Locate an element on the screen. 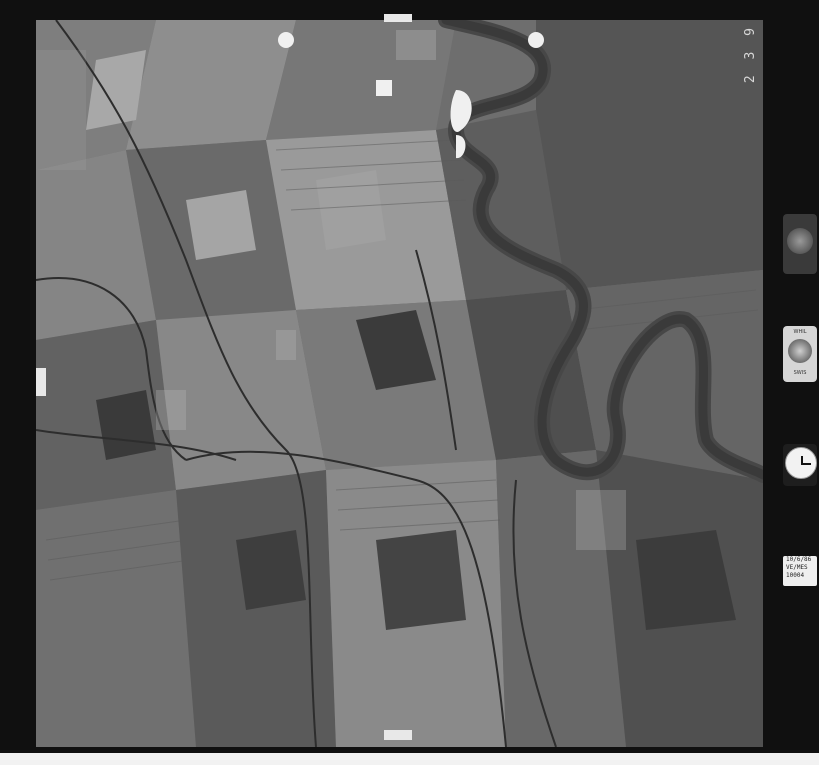 The height and width of the screenshot is (765, 819). left-fiducial-notch is located at coordinates (41, 382).